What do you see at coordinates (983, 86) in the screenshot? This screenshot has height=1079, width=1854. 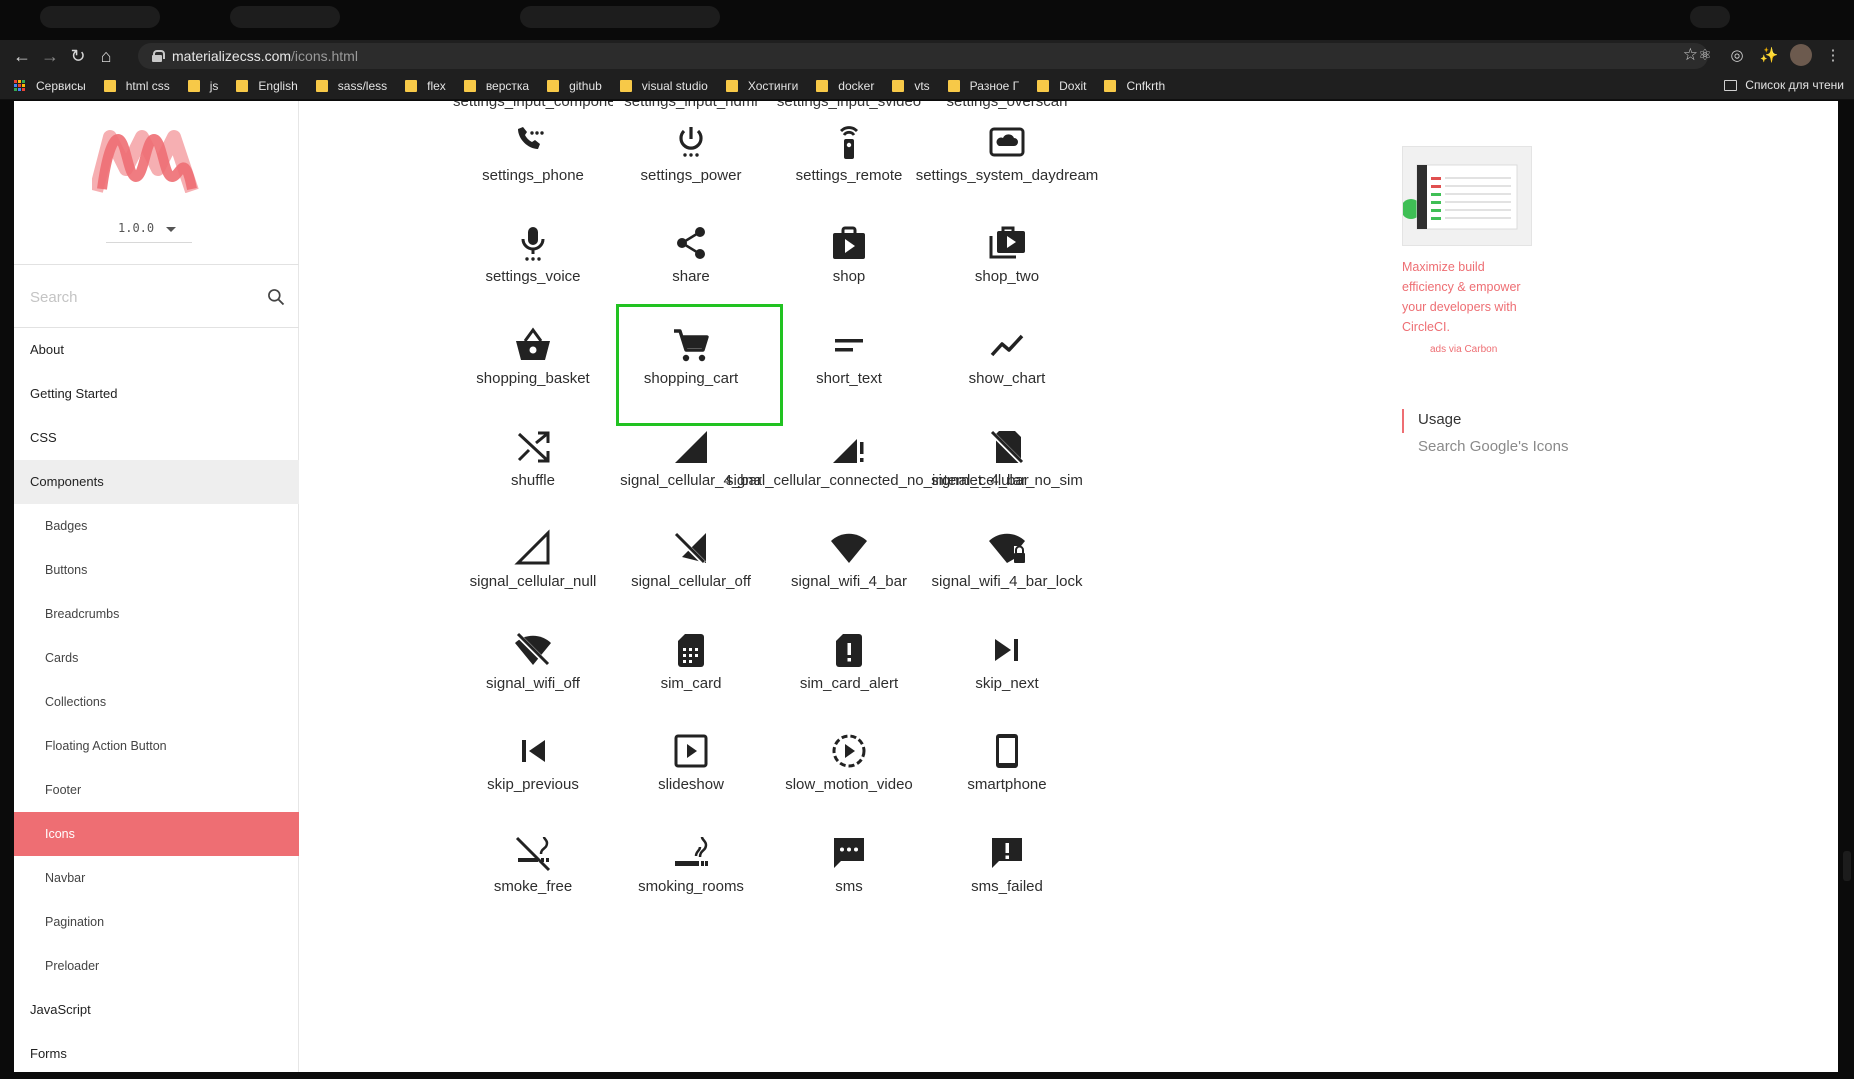 I see `bookmark-item: Разное Г` at bounding box center [983, 86].